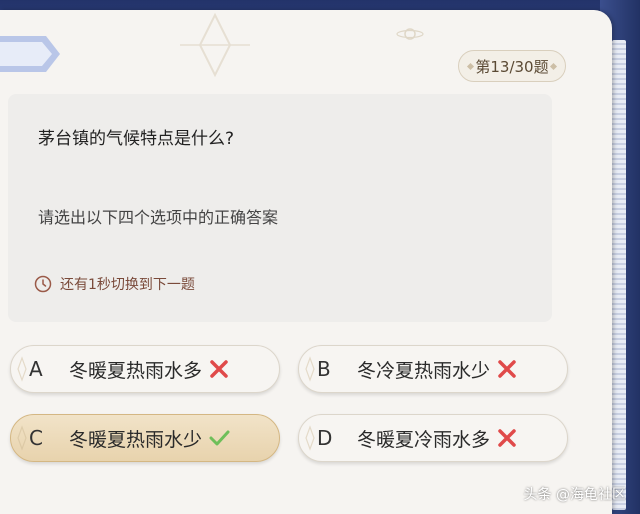 The width and height of the screenshot is (640, 514). I want to click on option-c-button: C 冬暖夏热雨水少, so click(145, 438).